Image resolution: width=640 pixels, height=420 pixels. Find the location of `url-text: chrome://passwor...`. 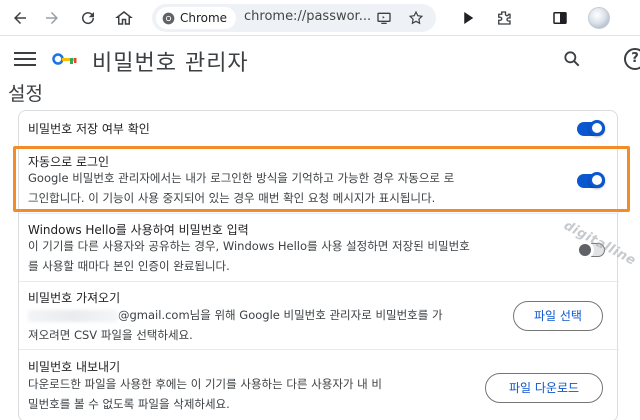

url-text: chrome://passwor... is located at coordinates (314, 16).